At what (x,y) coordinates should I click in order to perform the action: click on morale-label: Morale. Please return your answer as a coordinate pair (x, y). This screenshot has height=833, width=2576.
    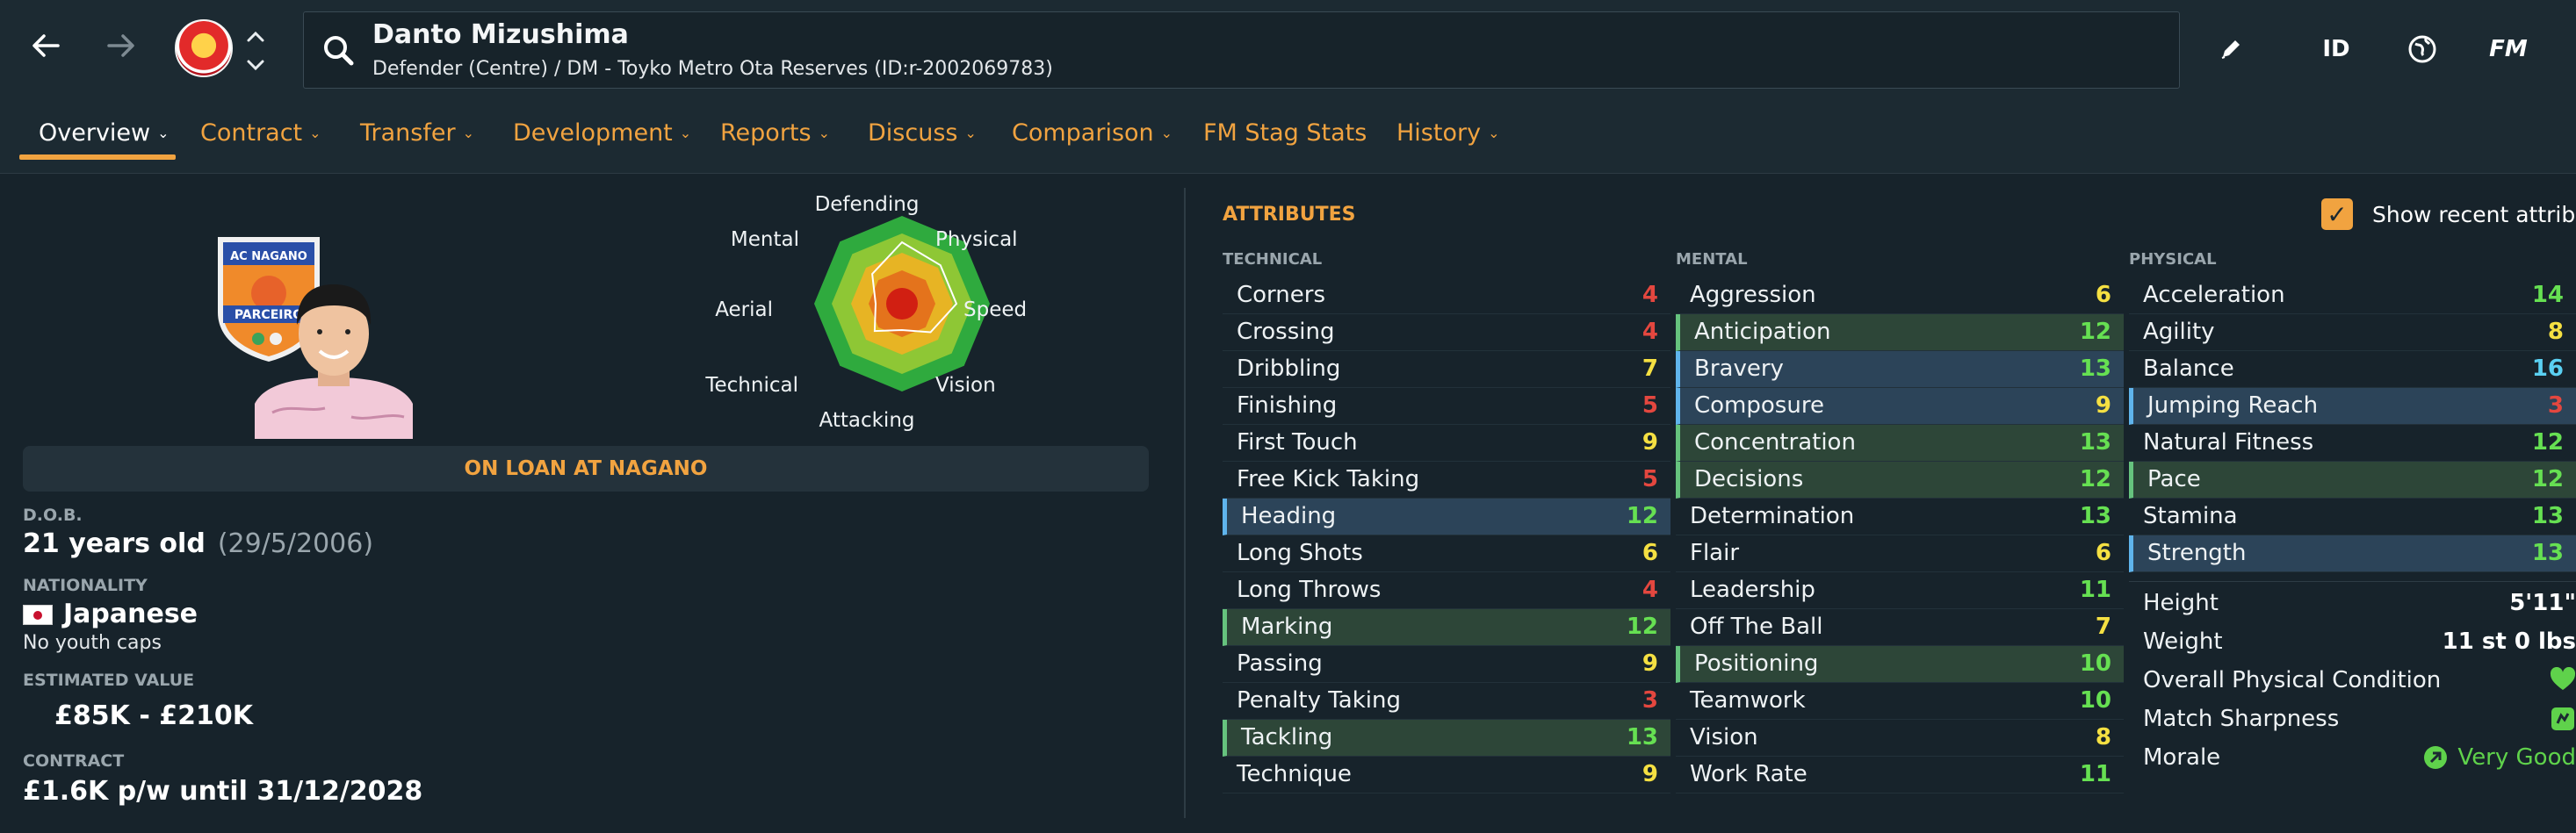
    Looking at the image, I should click on (2182, 758).